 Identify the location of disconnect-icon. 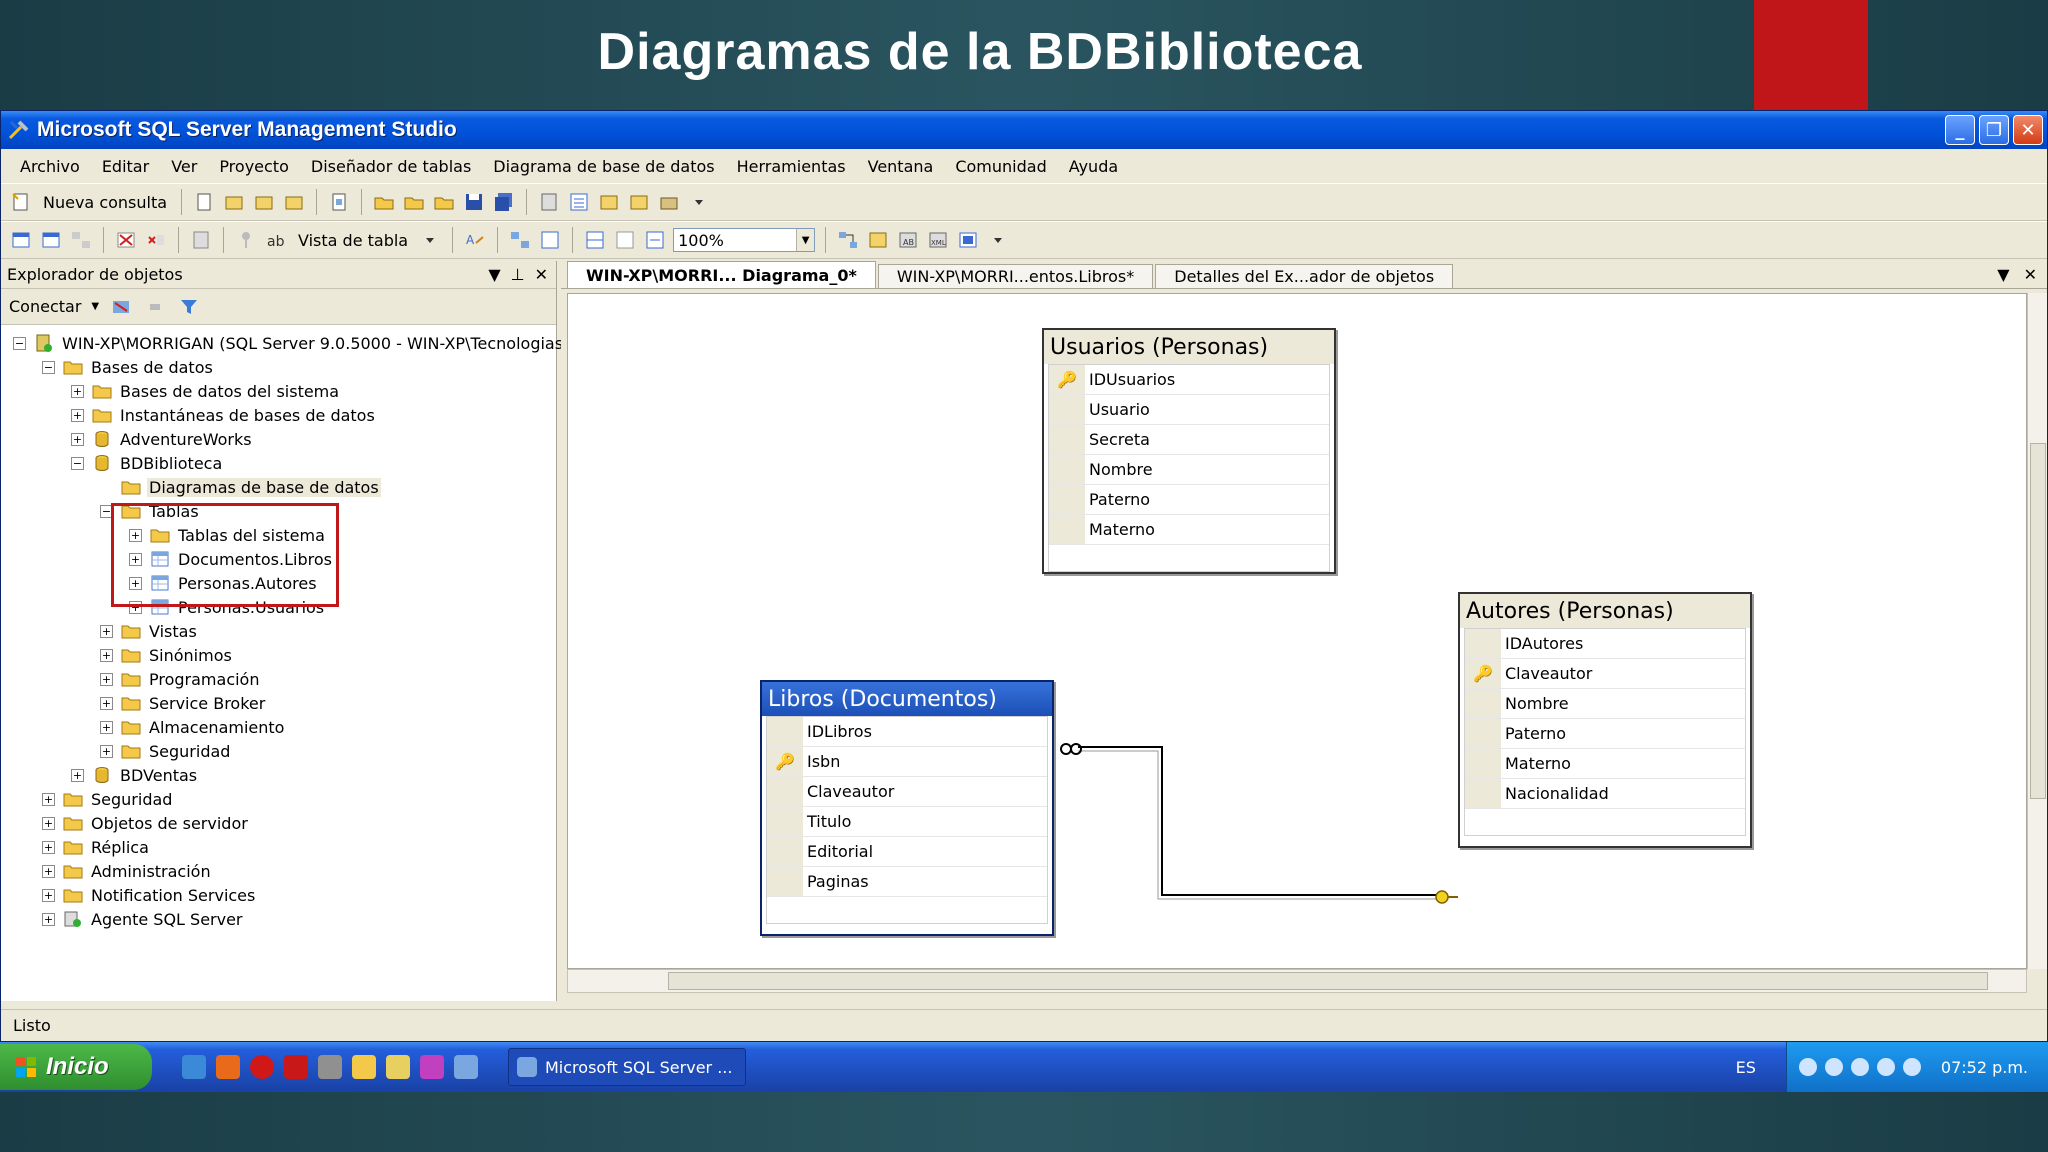
(121, 307).